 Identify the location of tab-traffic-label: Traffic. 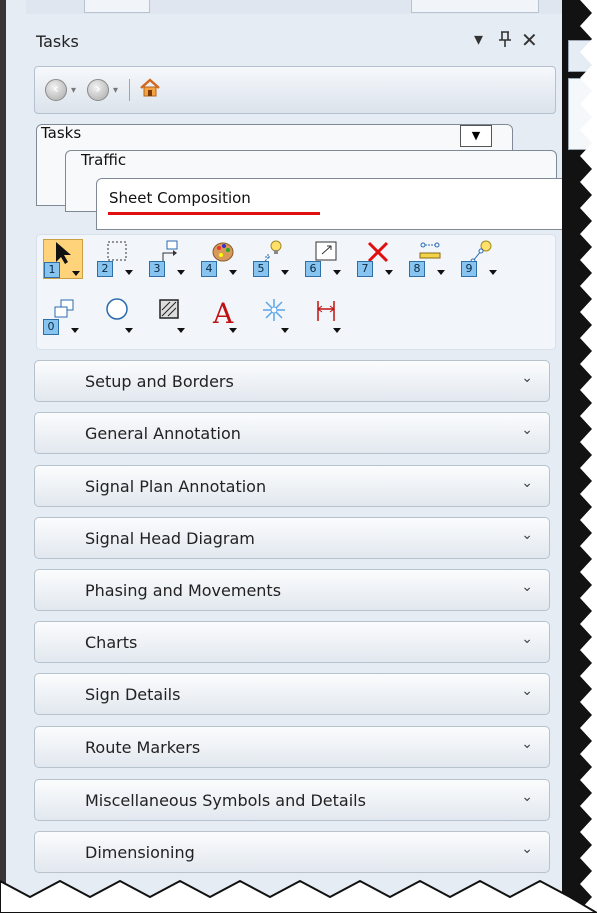
(104, 160).